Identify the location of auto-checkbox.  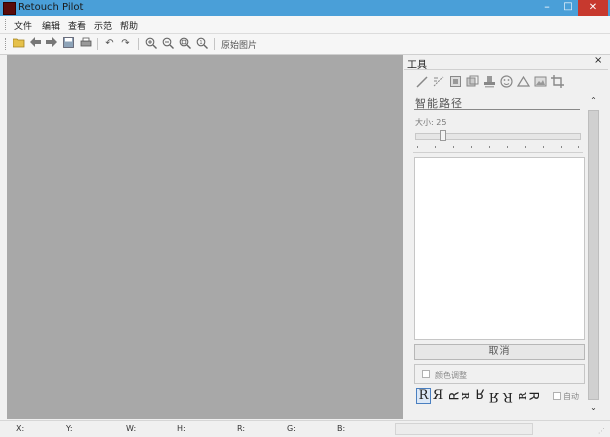
(557, 396).